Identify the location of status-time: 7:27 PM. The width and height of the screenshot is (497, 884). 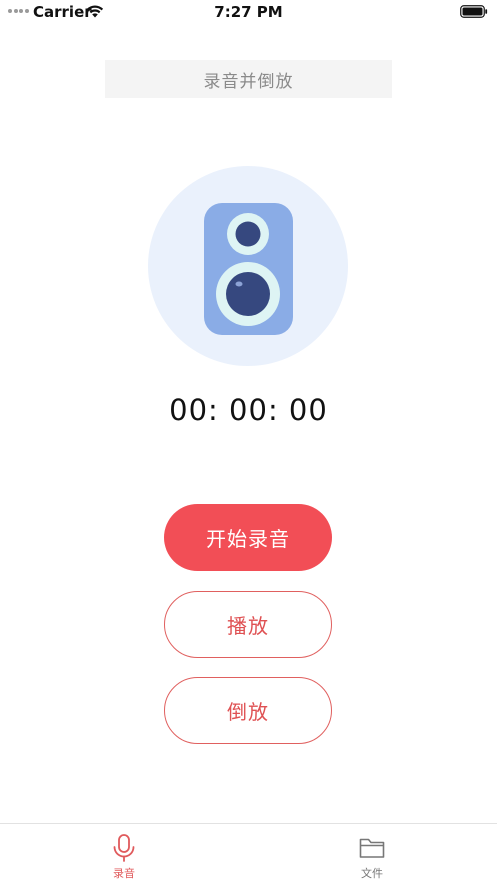
(248, 12).